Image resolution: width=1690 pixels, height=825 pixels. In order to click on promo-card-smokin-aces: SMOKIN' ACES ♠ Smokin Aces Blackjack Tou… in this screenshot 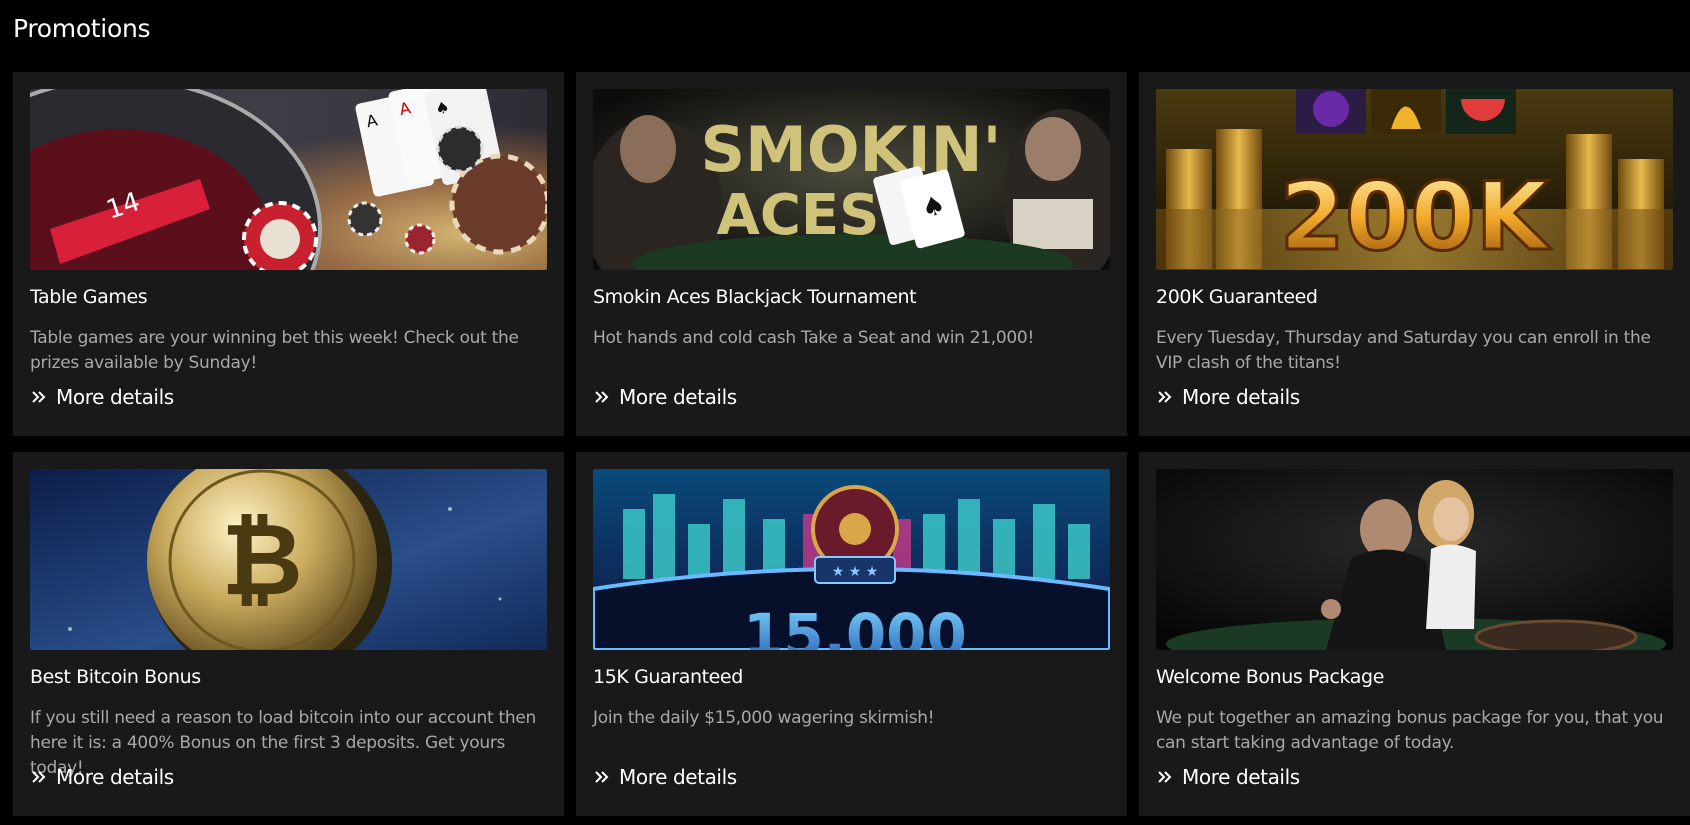, I will do `click(851, 254)`.